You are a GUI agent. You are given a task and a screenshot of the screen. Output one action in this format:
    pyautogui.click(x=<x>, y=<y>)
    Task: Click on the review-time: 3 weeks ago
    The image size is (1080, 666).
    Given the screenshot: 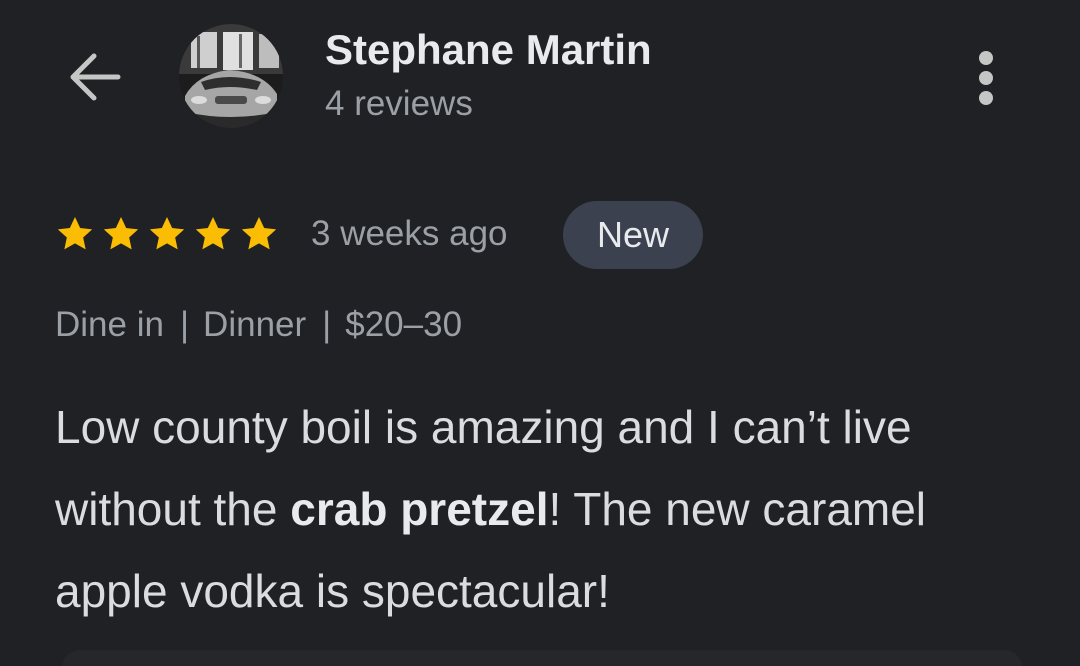 What is the action you would take?
    pyautogui.click(x=409, y=233)
    